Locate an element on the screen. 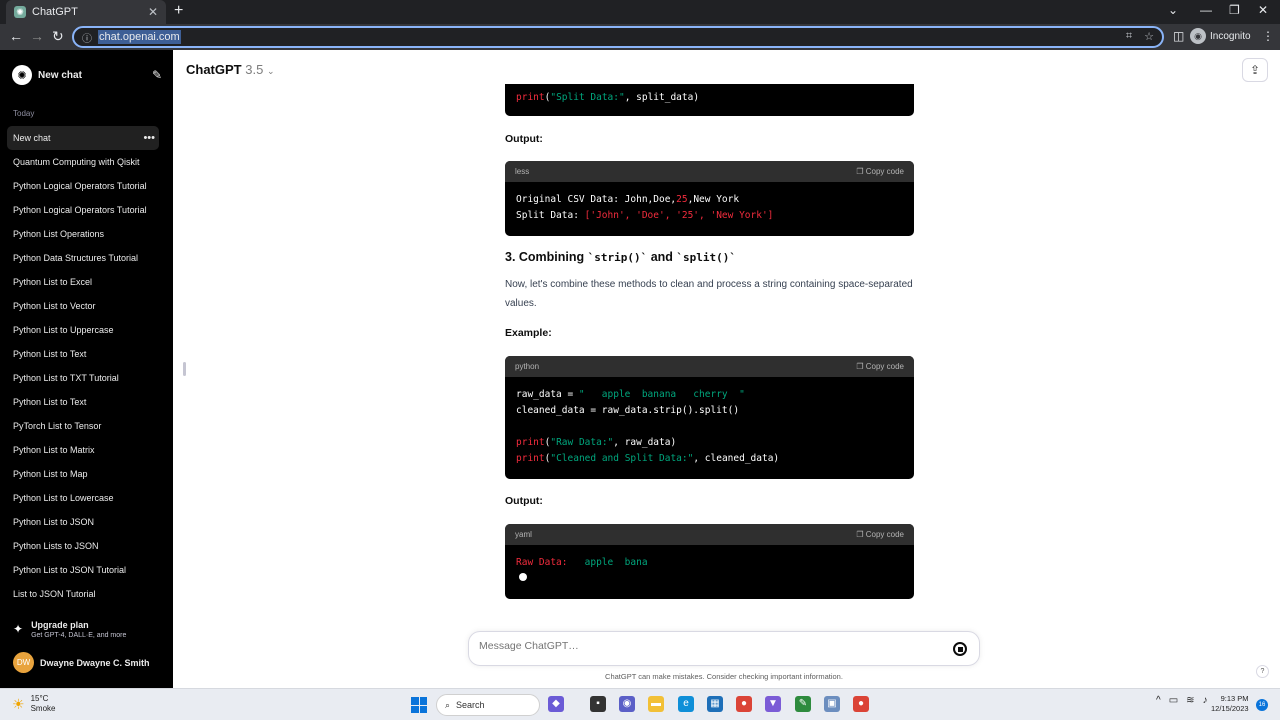  start-menu-icon is located at coordinates (419, 705).